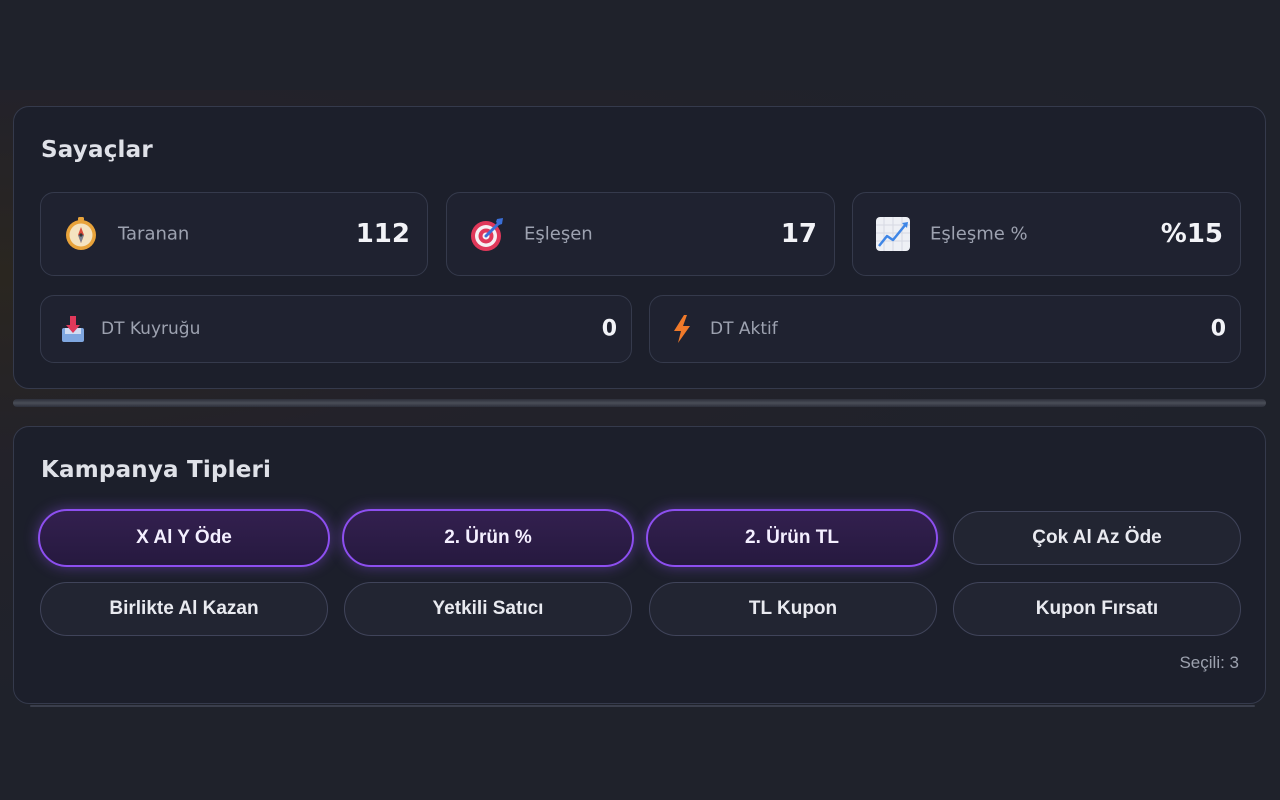 This screenshot has height=800, width=1280. Describe the element at coordinates (488, 609) in the screenshot. I see `chip-yetkili-satici: Yetkili Satıcı` at that location.